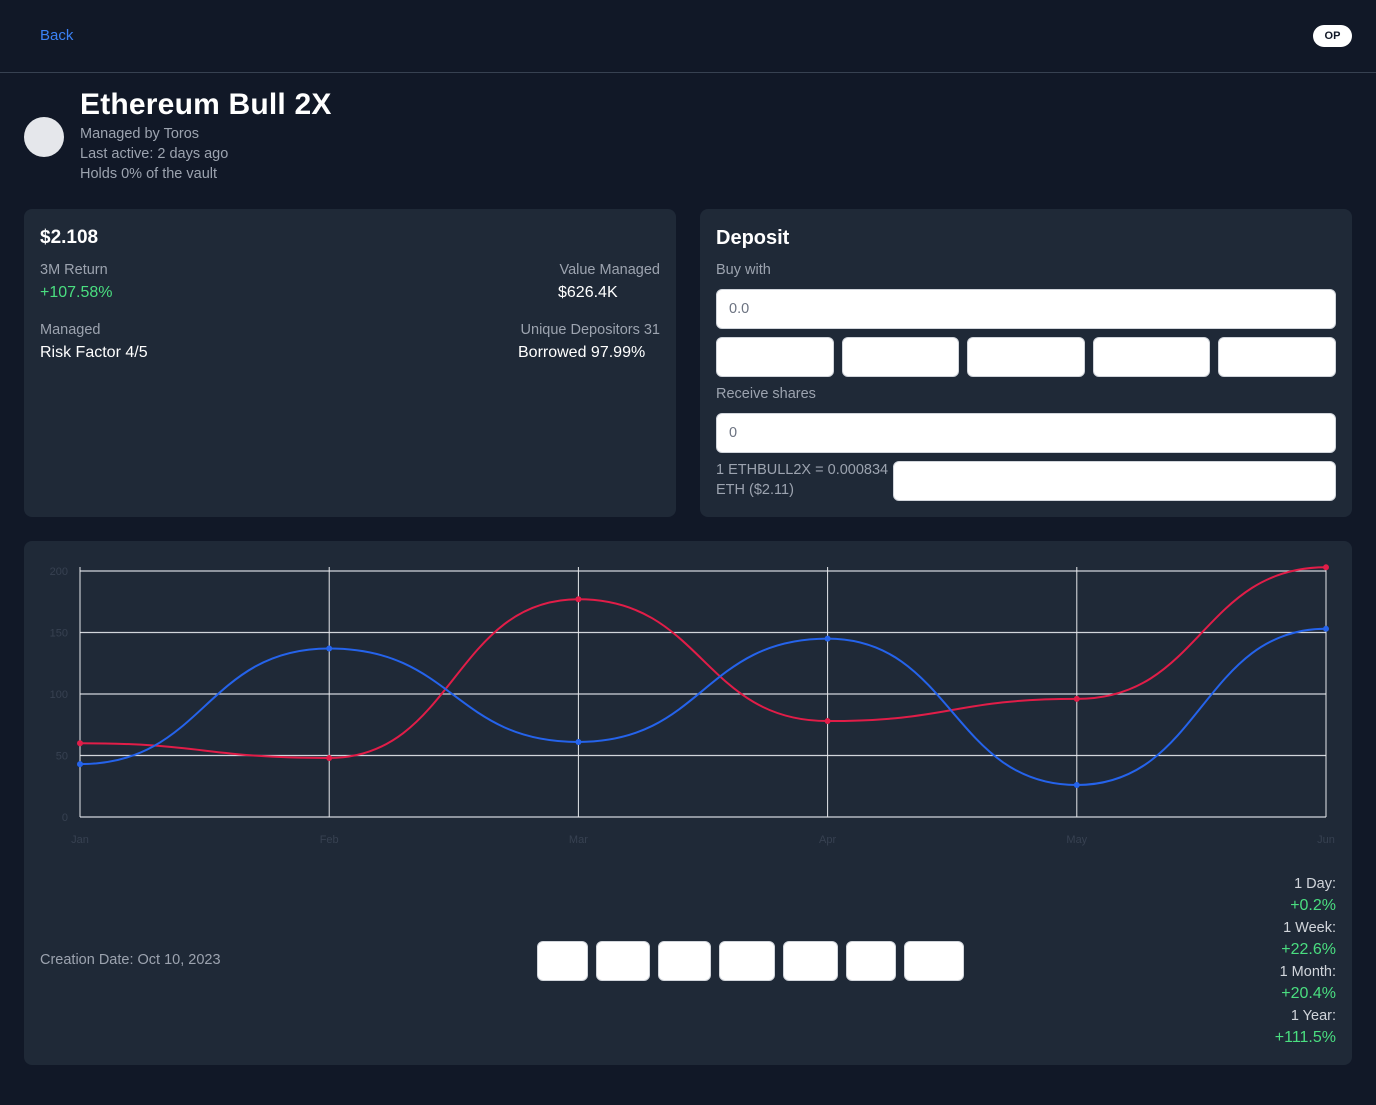 This screenshot has height=1105, width=1376. I want to click on value-managed-label: Value Managed, so click(609, 270).